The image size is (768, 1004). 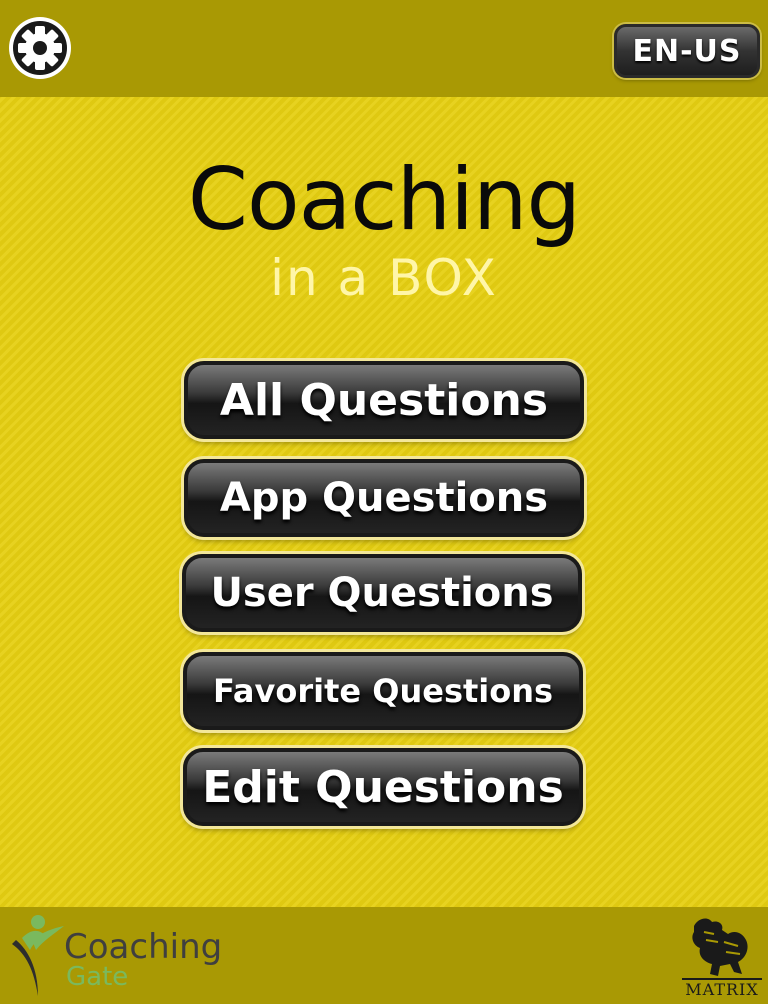 I want to click on gear-icon, so click(x=40, y=48).